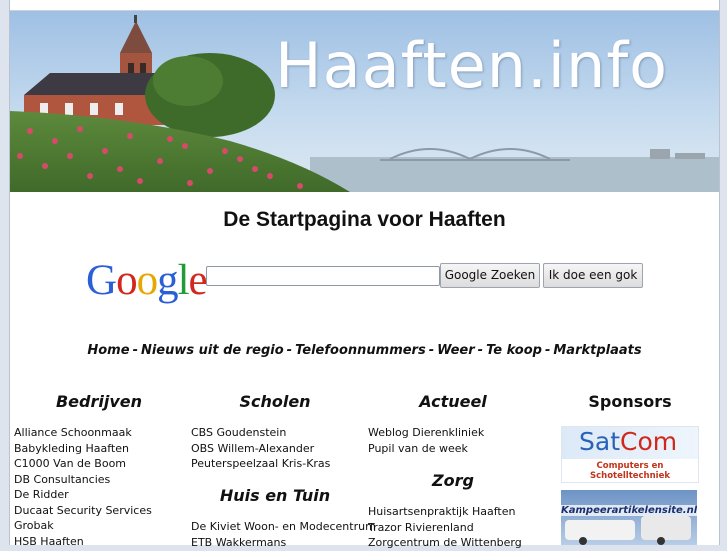 This screenshot has height=551, width=727. What do you see at coordinates (456, 350) in the screenshot?
I see `nav-weer: Weer` at bounding box center [456, 350].